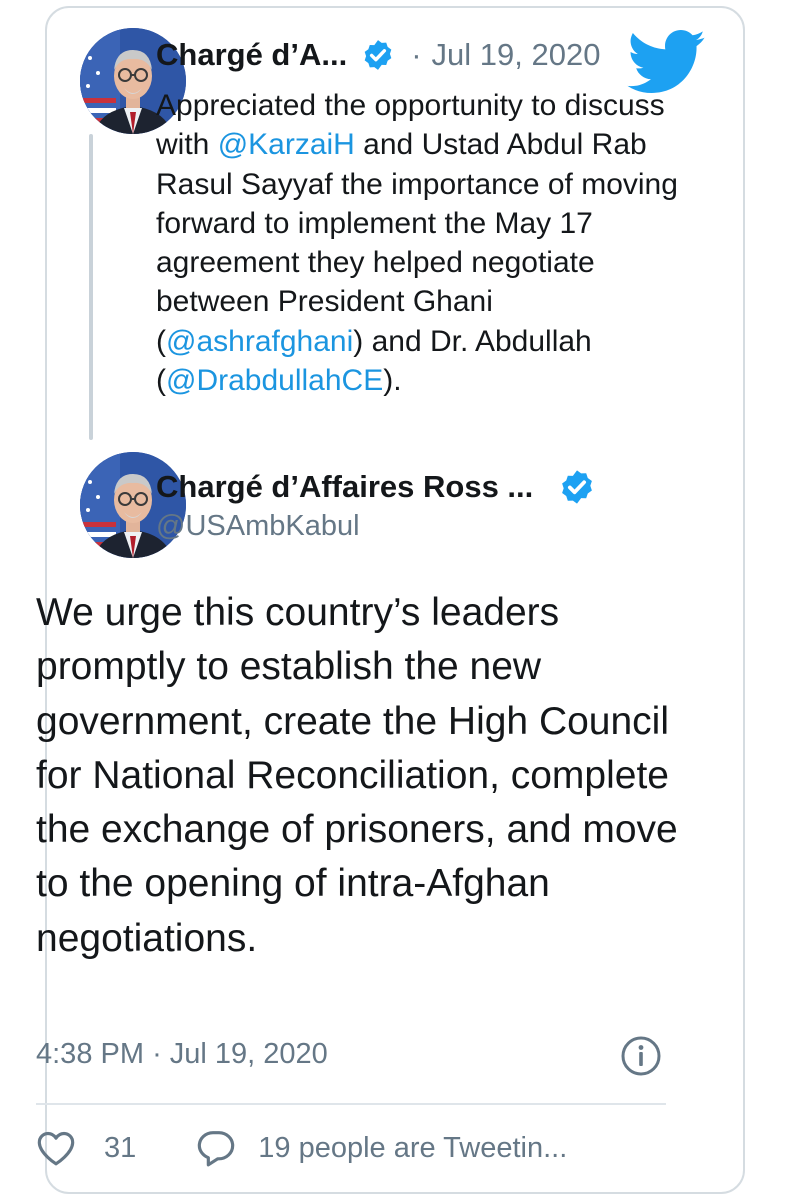  I want to click on thread-connector-line, so click(91, 287).